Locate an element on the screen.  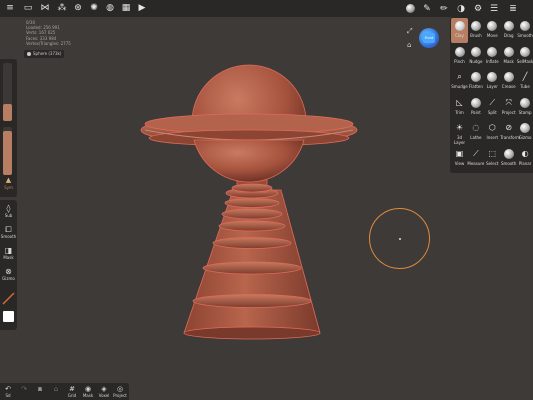
tool-label: Mask is located at coordinates (508, 61).